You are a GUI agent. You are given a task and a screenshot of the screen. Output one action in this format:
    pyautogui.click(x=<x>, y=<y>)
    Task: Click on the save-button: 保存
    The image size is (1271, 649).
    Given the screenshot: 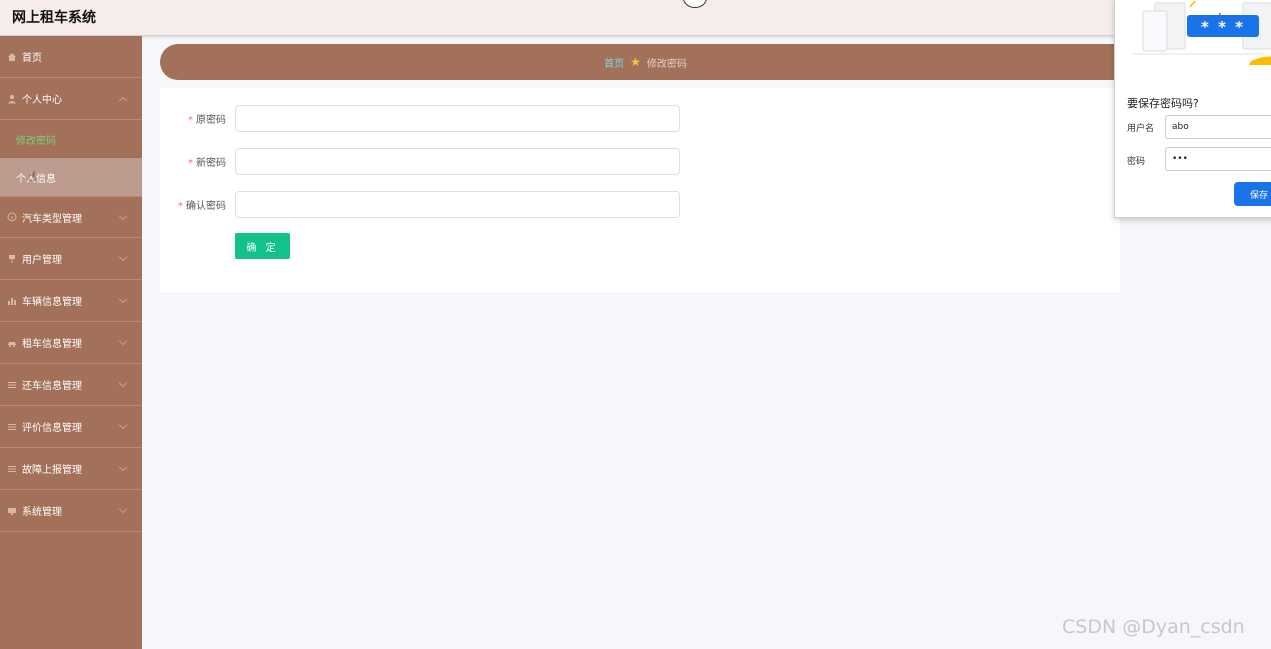 What is the action you would take?
    pyautogui.click(x=1252, y=194)
    